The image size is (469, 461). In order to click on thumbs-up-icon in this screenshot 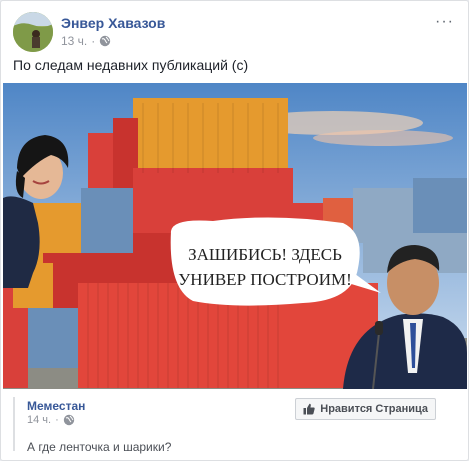, I will do `click(309, 409)`.